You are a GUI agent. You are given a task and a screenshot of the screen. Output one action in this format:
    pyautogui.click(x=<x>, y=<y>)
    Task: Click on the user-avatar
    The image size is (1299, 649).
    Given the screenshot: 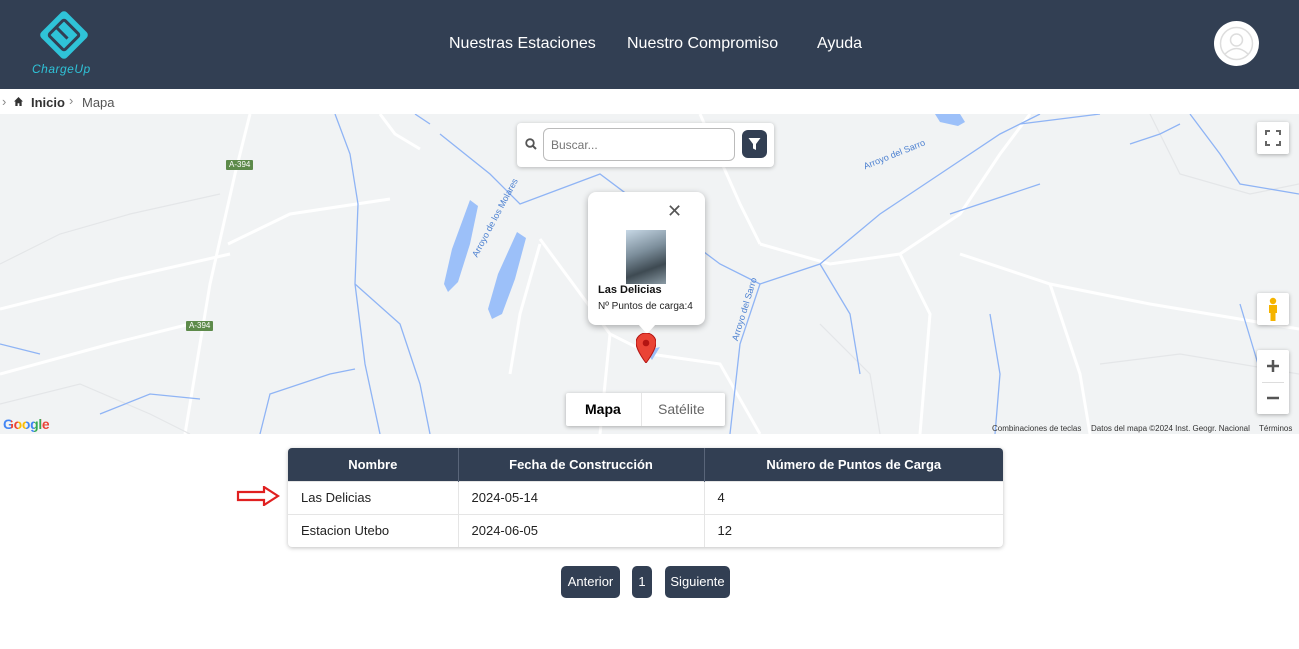 What is the action you would take?
    pyautogui.click(x=1236, y=43)
    